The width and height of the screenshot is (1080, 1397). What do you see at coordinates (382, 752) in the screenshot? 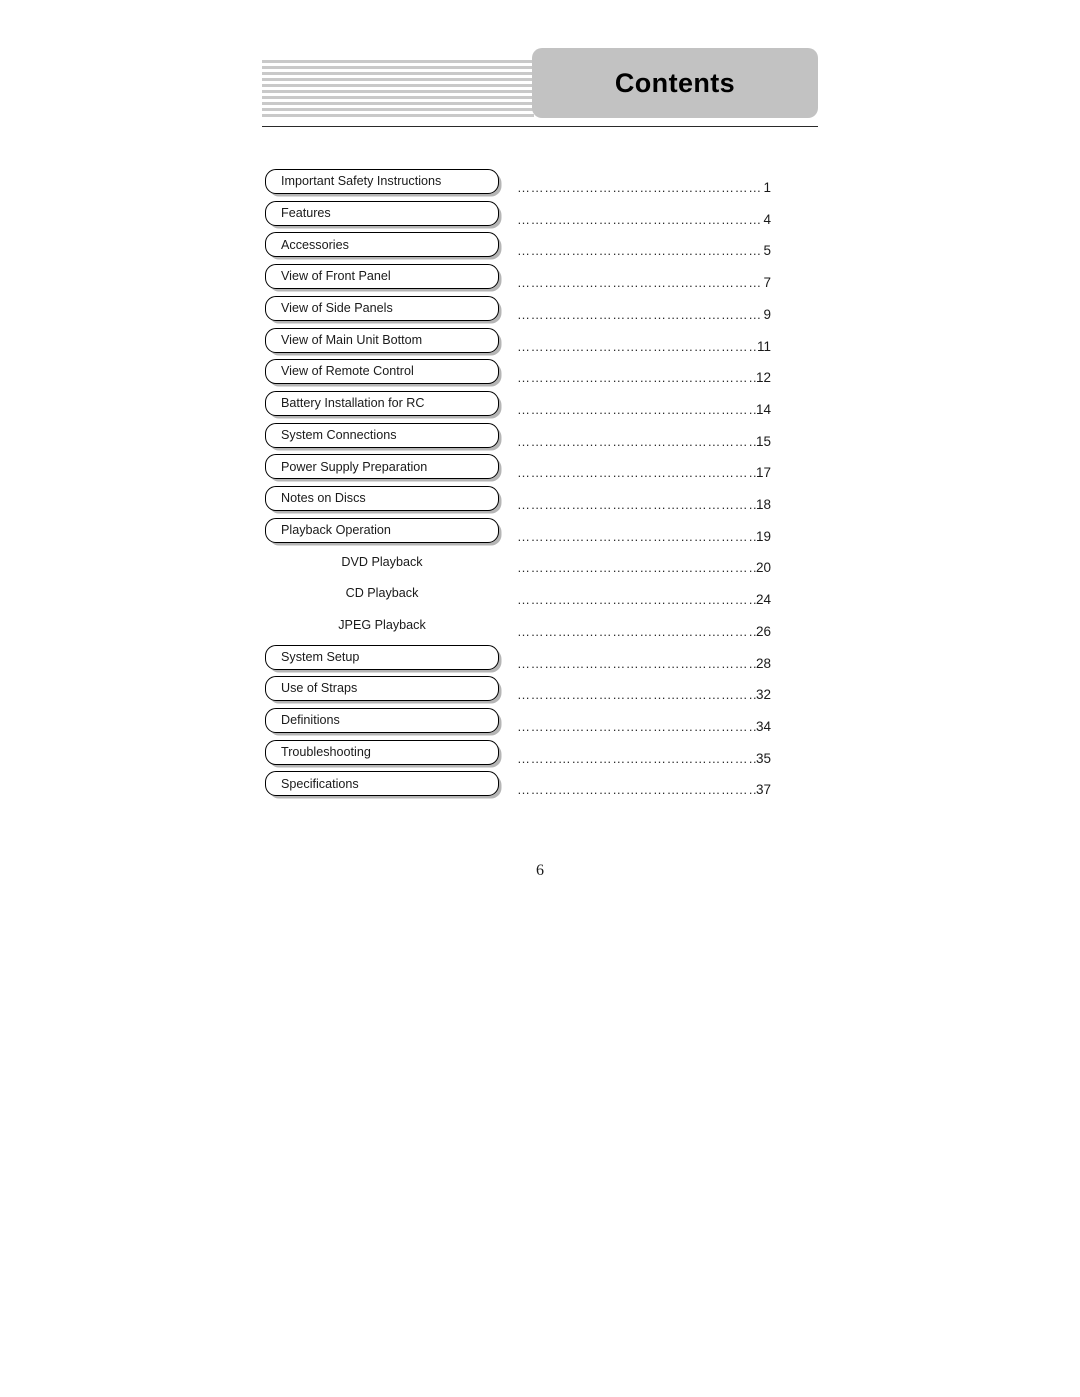
I see `toc-entry-box: Troubleshooting` at bounding box center [382, 752].